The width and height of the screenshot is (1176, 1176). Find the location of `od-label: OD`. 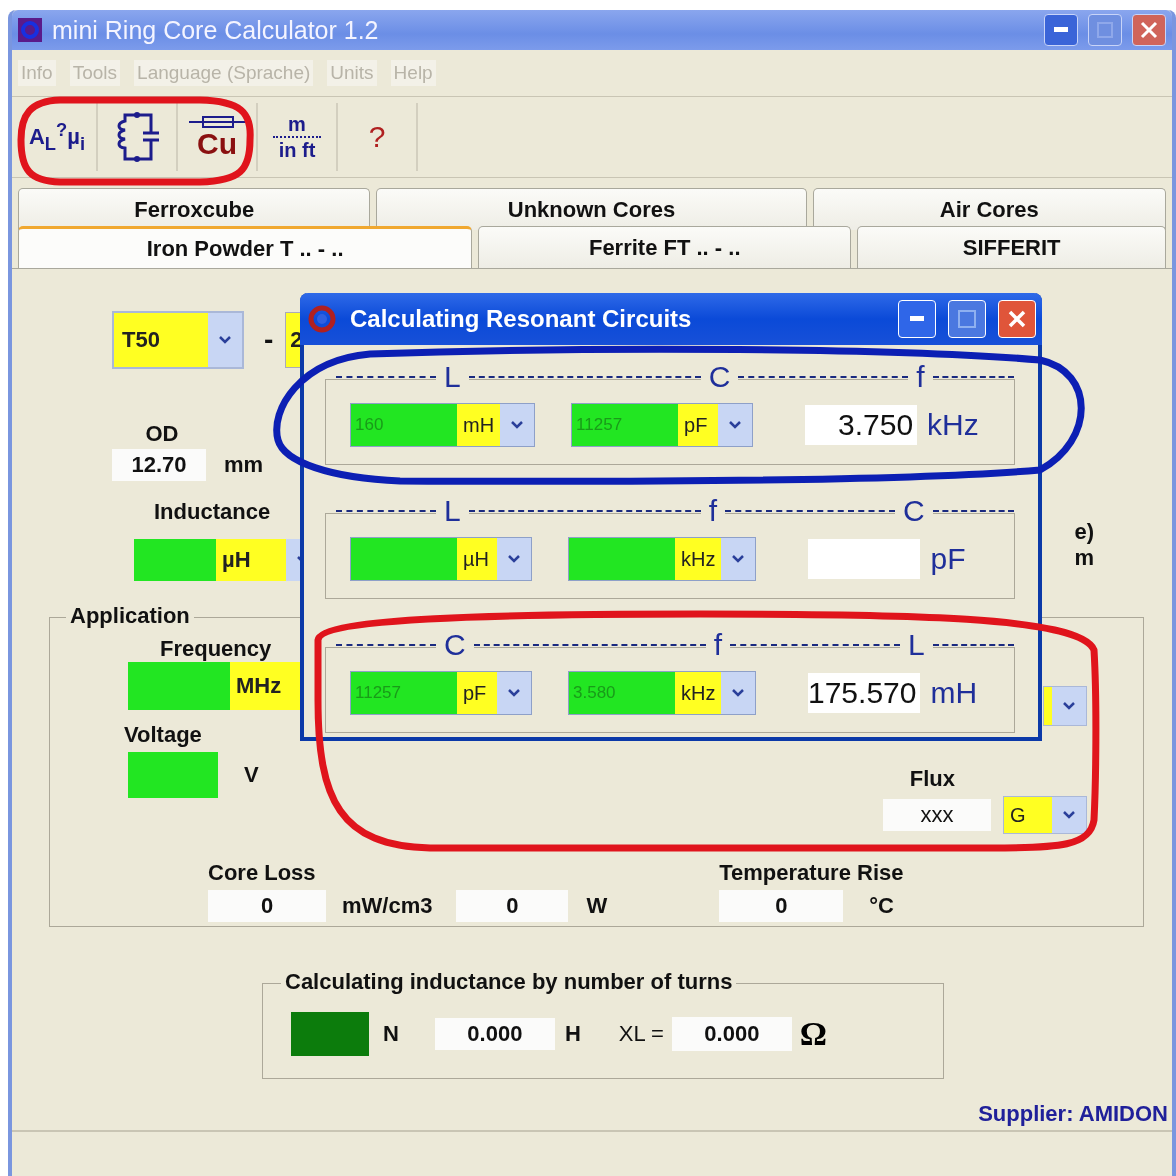

od-label: OD is located at coordinates (162, 434).